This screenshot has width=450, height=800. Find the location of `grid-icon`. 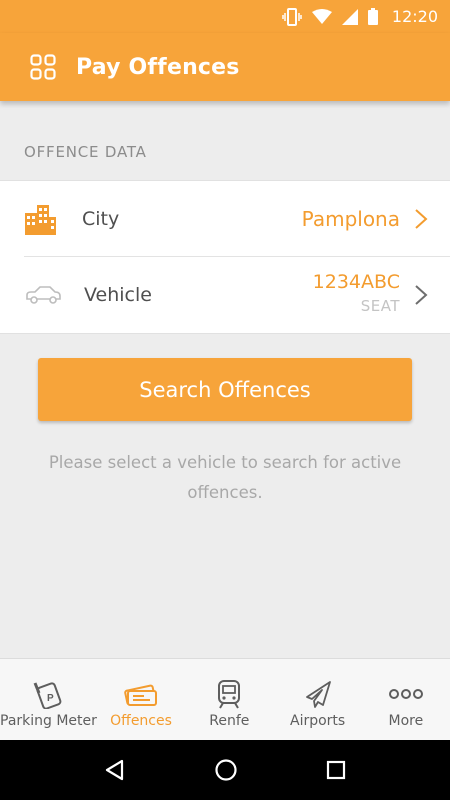

grid-icon is located at coordinates (43, 67).